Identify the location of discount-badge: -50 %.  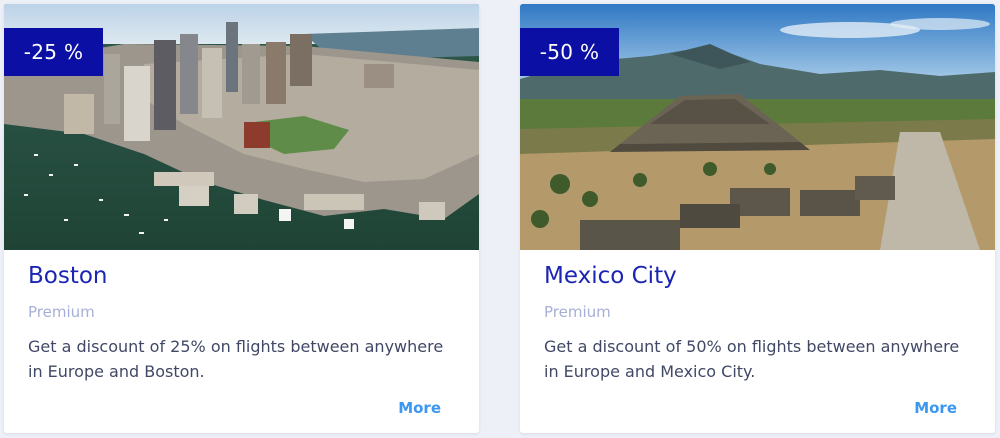
(569, 52).